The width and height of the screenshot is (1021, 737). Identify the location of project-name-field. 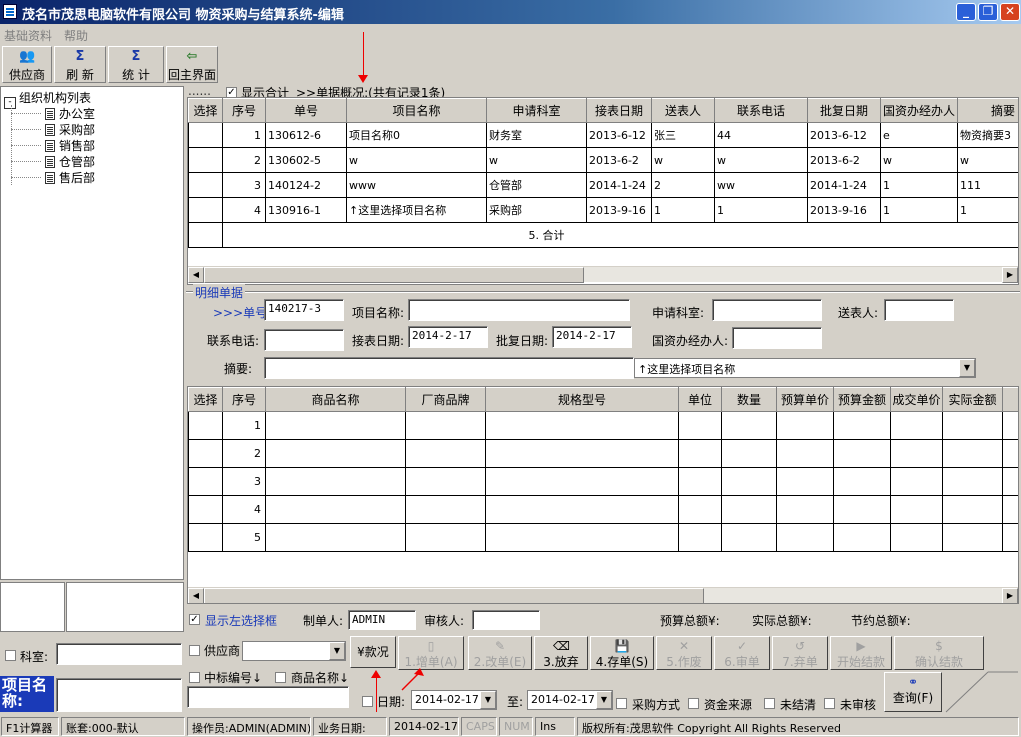
(519, 310).